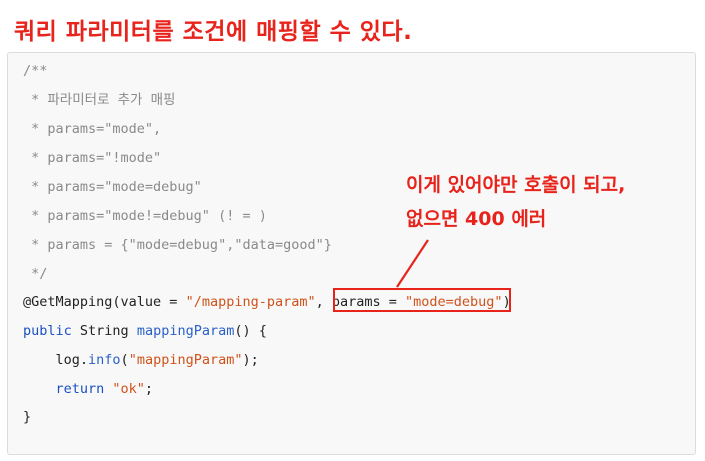 The height and width of the screenshot is (461, 705). Describe the element at coordinates (422, 300) in the screenshot. I see `highlight-box` at that location.